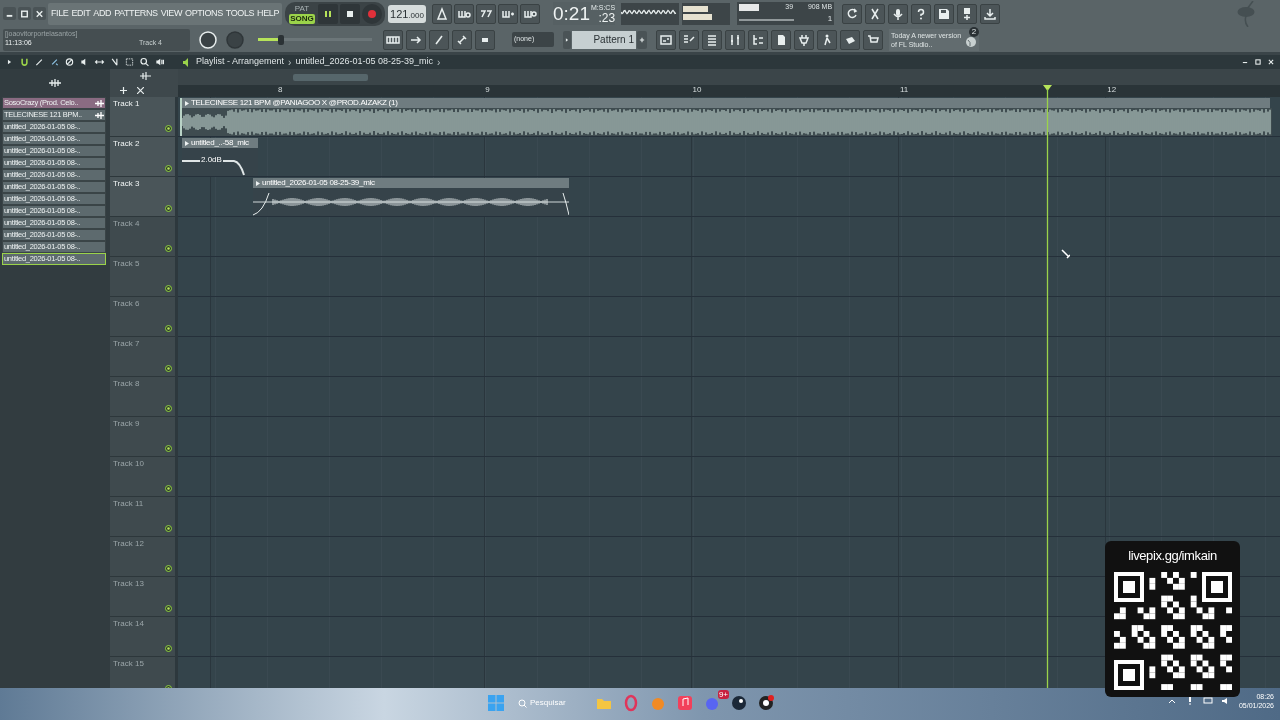  I want to click on wait-input-icon, so click(463, 13).